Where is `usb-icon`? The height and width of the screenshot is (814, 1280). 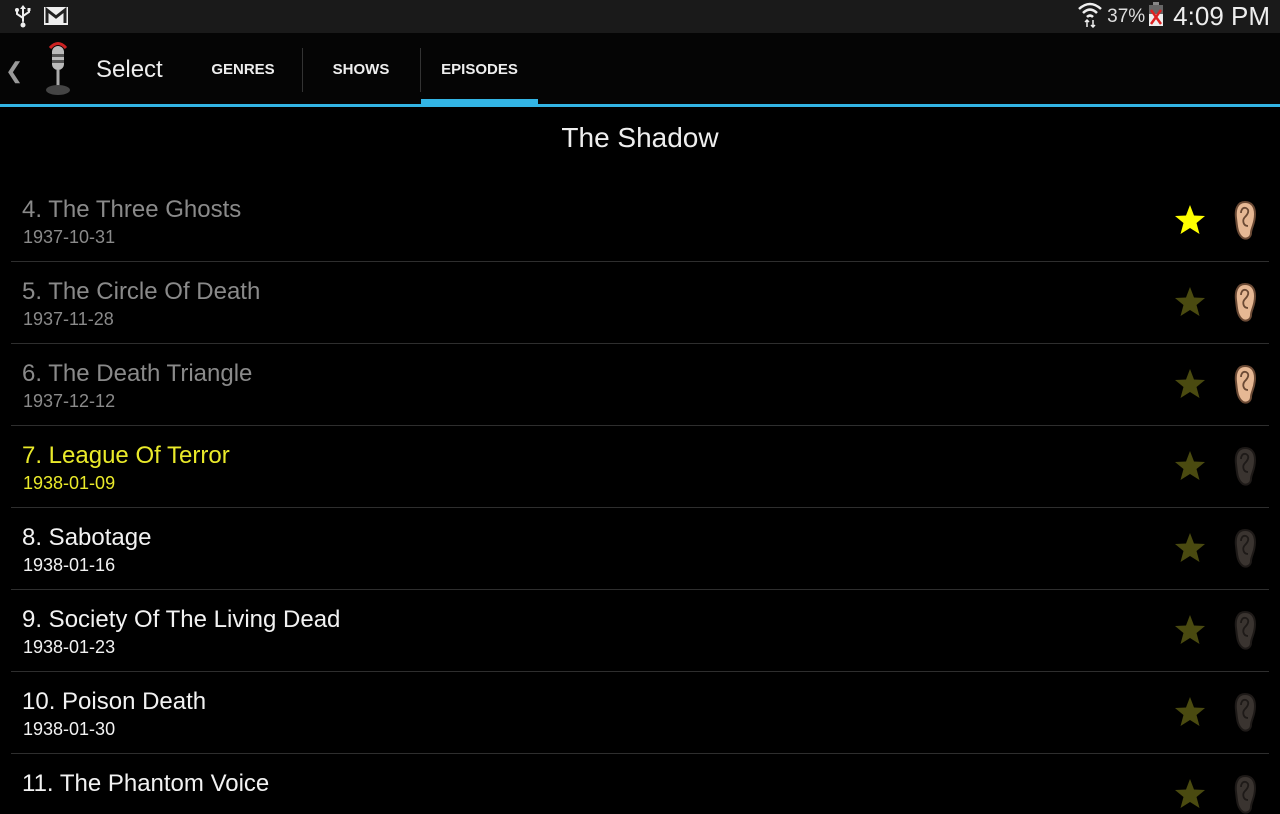
usb-icon is located at coordinates (23, 18).